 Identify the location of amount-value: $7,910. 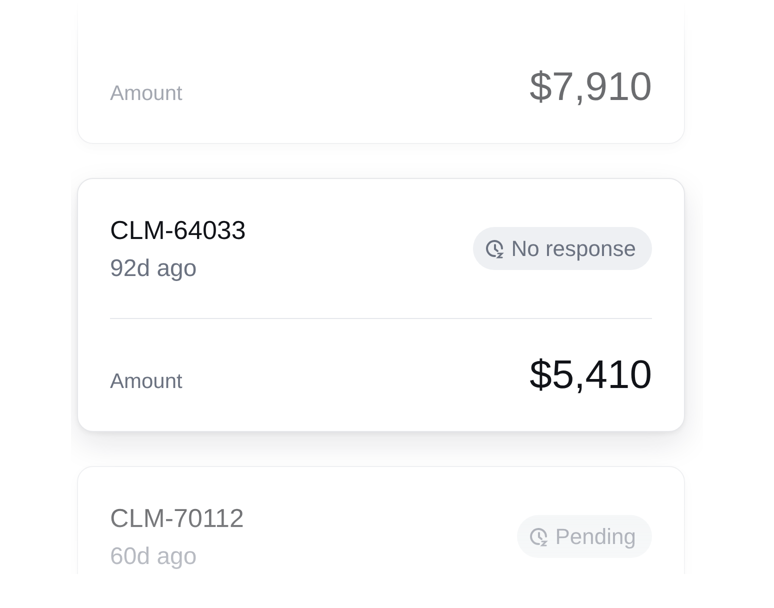
(591, 87).